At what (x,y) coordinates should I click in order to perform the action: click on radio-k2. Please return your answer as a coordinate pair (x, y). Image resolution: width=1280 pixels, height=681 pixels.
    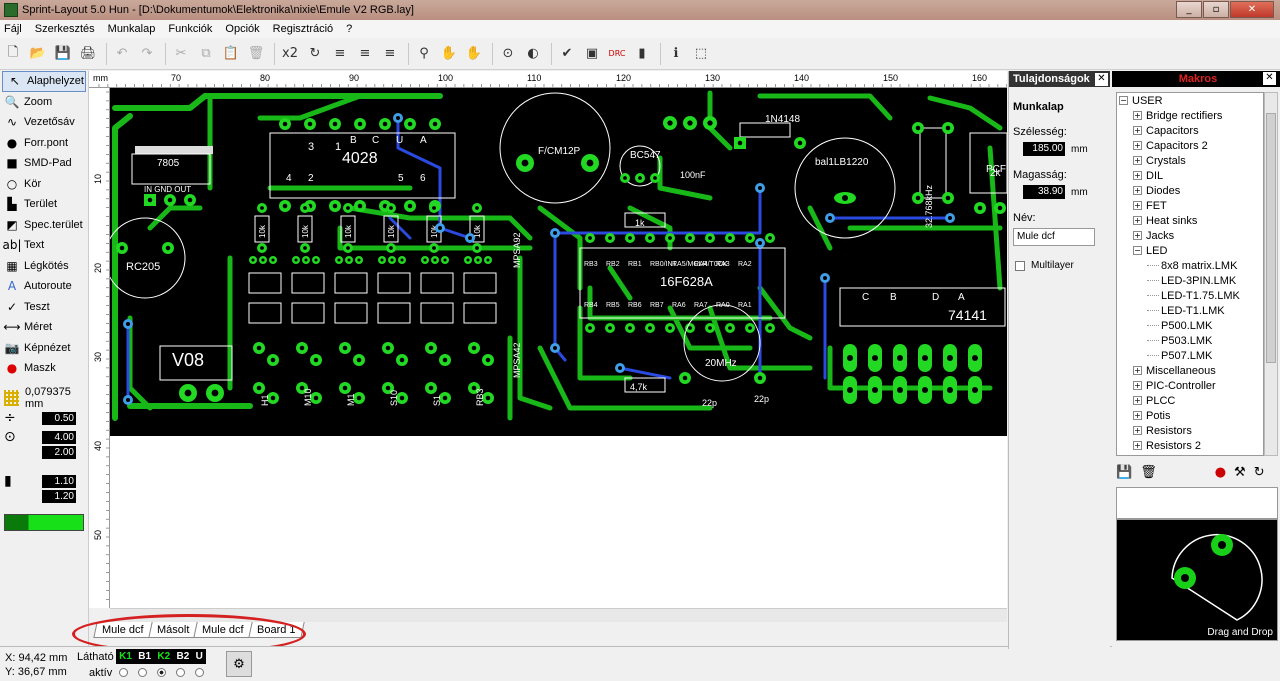
    Looking at the image, I should click on (161, 672).